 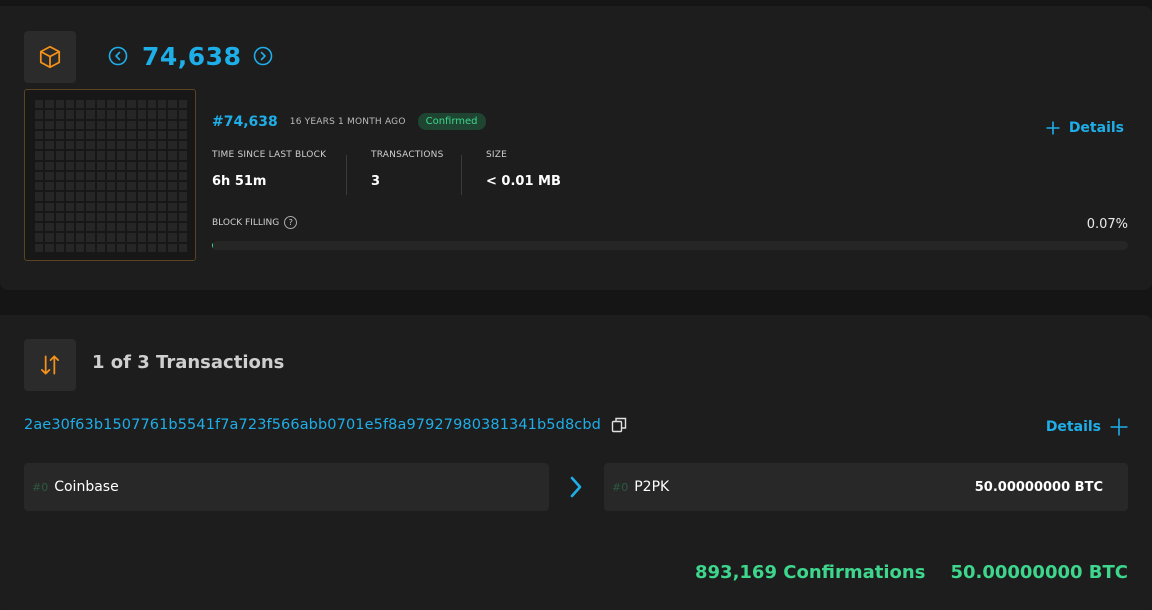 I want to click on transaction-output: #0 P2PK 50.00000000 BTC, so click(x=866, y=487).